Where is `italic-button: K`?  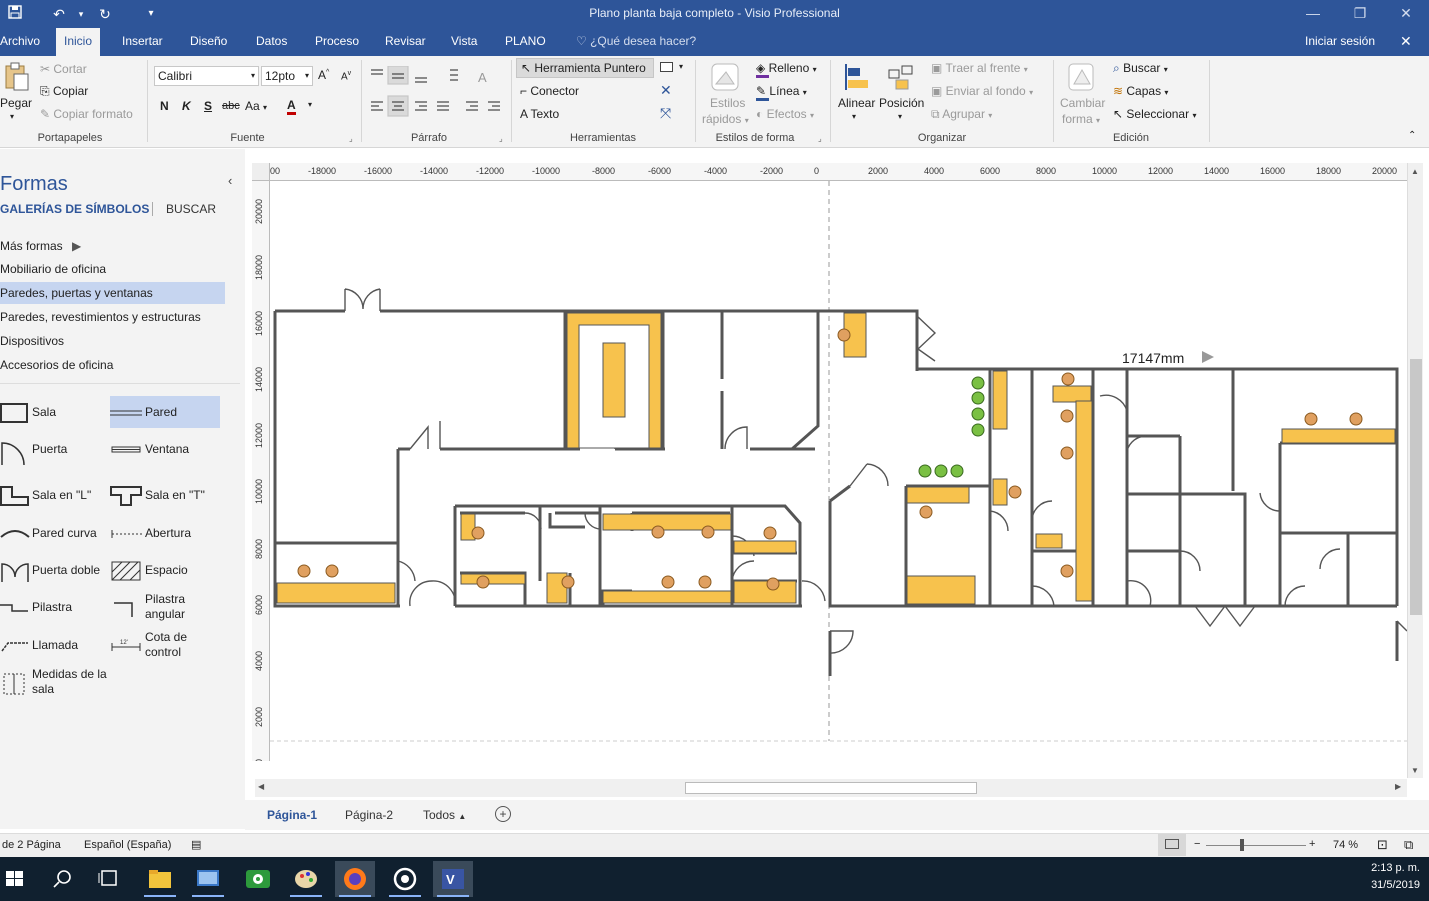 italic-button: K is located at coordinates (186, 106).